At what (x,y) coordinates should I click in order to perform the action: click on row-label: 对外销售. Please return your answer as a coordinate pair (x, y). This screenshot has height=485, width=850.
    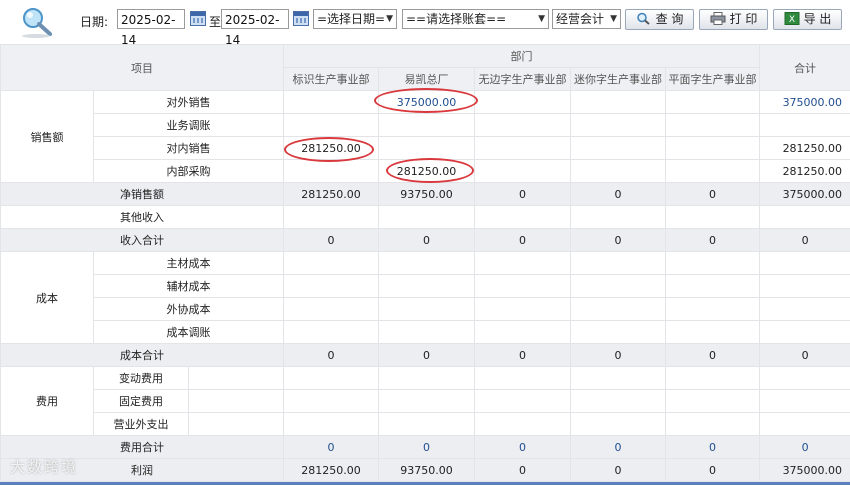
    Looking at the image, I should click on (188, 102).